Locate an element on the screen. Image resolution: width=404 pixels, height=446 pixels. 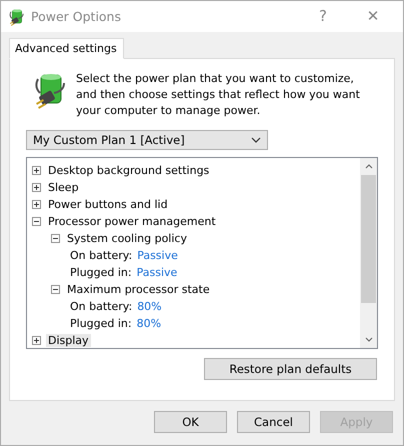
tree-item: System cooling policy is located at coordinates (127, 238).